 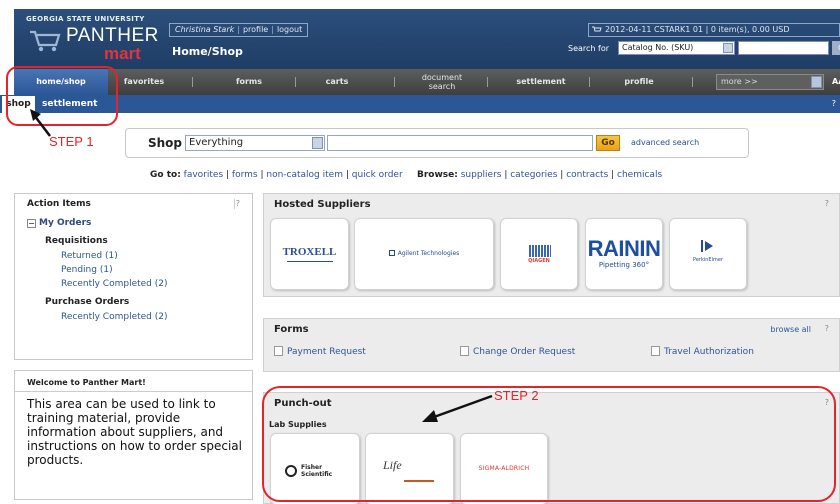 I want to click on supplier-tile-qiagen: QIAGEN, so click(x=539, y=254).